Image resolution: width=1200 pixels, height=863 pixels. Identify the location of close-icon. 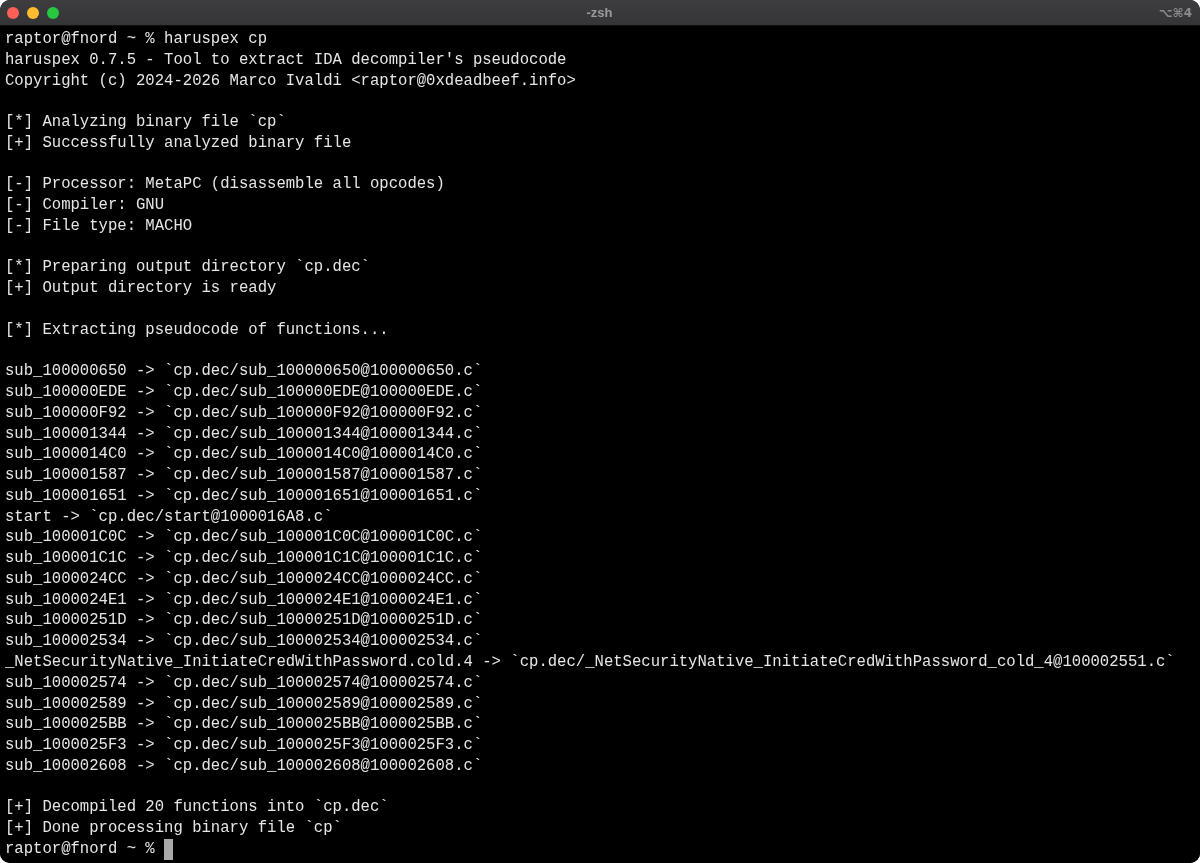
(13, 12).